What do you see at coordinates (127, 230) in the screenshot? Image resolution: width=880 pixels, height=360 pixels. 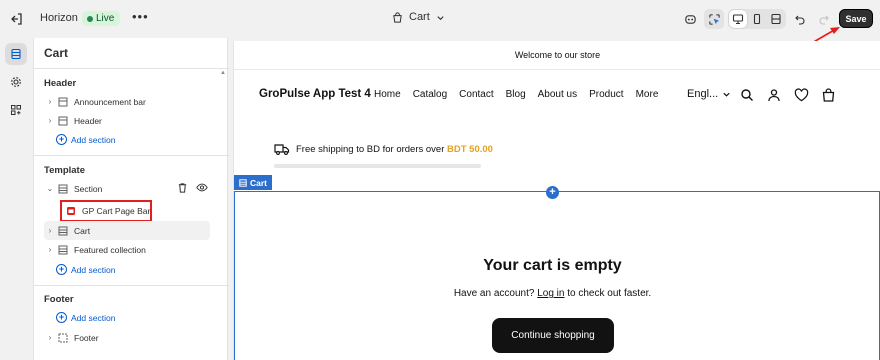 I see `section-row-cart: › Cart` at bounding box center [127, 230].